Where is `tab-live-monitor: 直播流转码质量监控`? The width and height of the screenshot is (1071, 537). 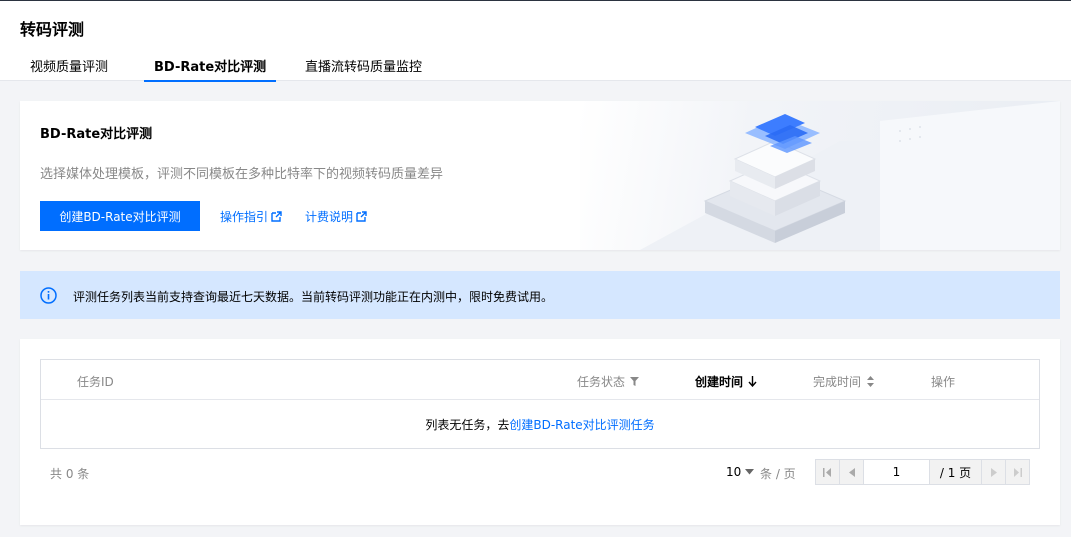
tab-live-monitor: 直播流转码质量监控 is located at coordinates (363, 68).